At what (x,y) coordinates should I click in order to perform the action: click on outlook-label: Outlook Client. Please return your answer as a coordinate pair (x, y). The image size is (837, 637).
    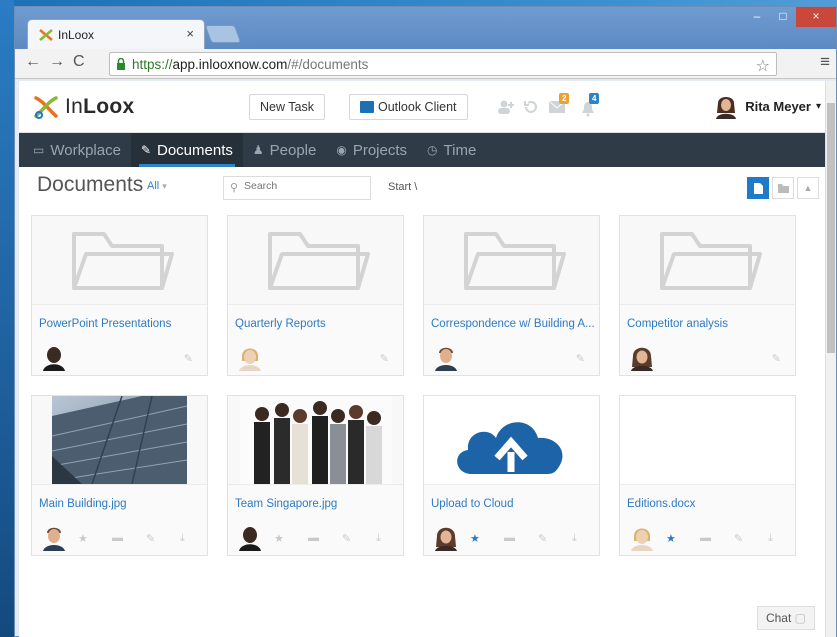
    Looking at the image, I should click on (417, 107).